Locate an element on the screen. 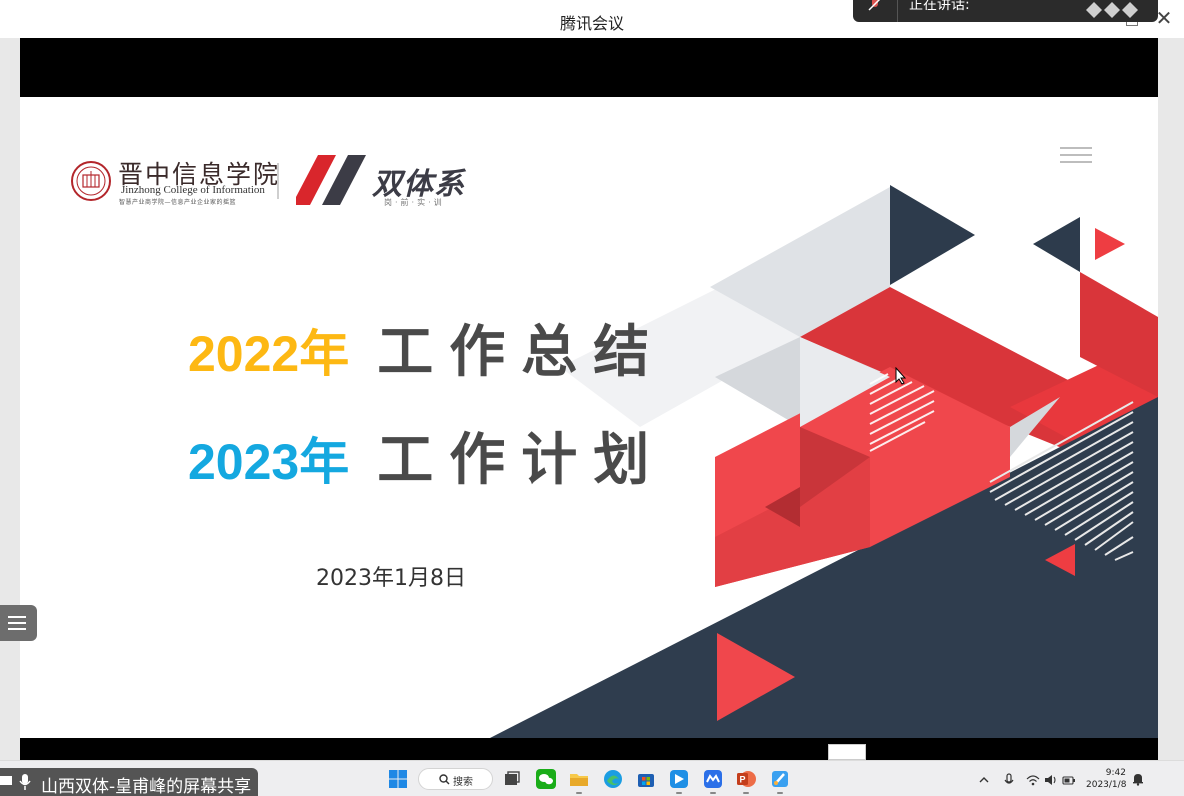  slide-date: 2023年1月8日 is located at coordinates (391, 578).